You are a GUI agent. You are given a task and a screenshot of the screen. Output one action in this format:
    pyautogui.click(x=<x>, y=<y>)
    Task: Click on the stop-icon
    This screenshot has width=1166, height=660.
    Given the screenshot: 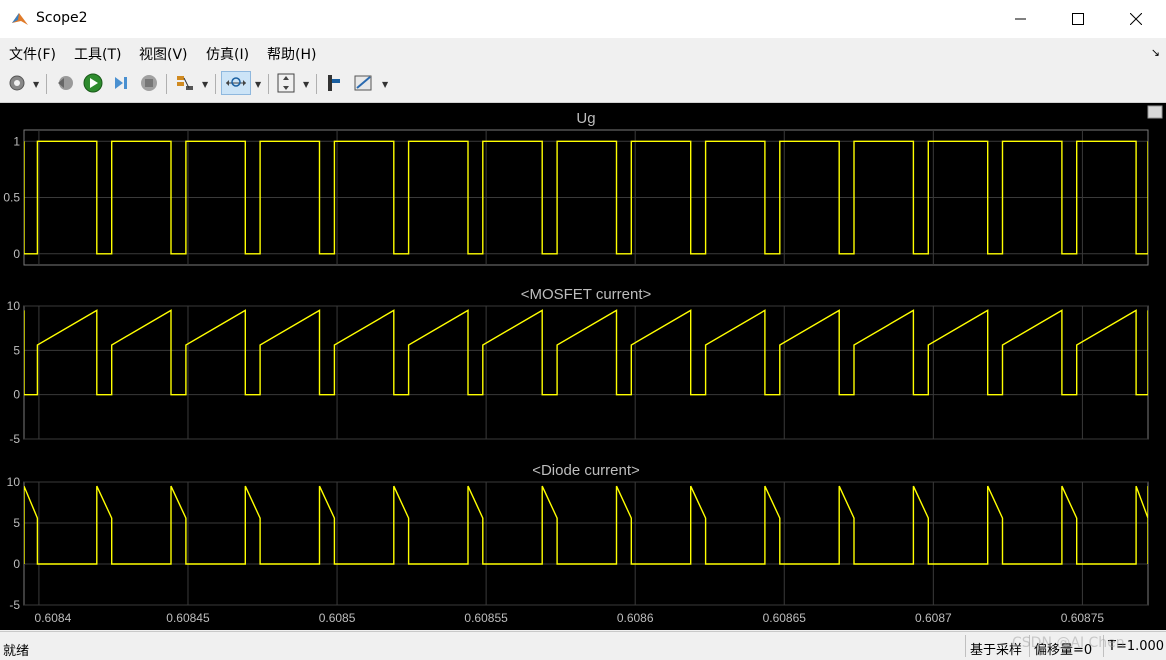 What is the action you would take?
    pyautogui.click(x=149, y=83)
    